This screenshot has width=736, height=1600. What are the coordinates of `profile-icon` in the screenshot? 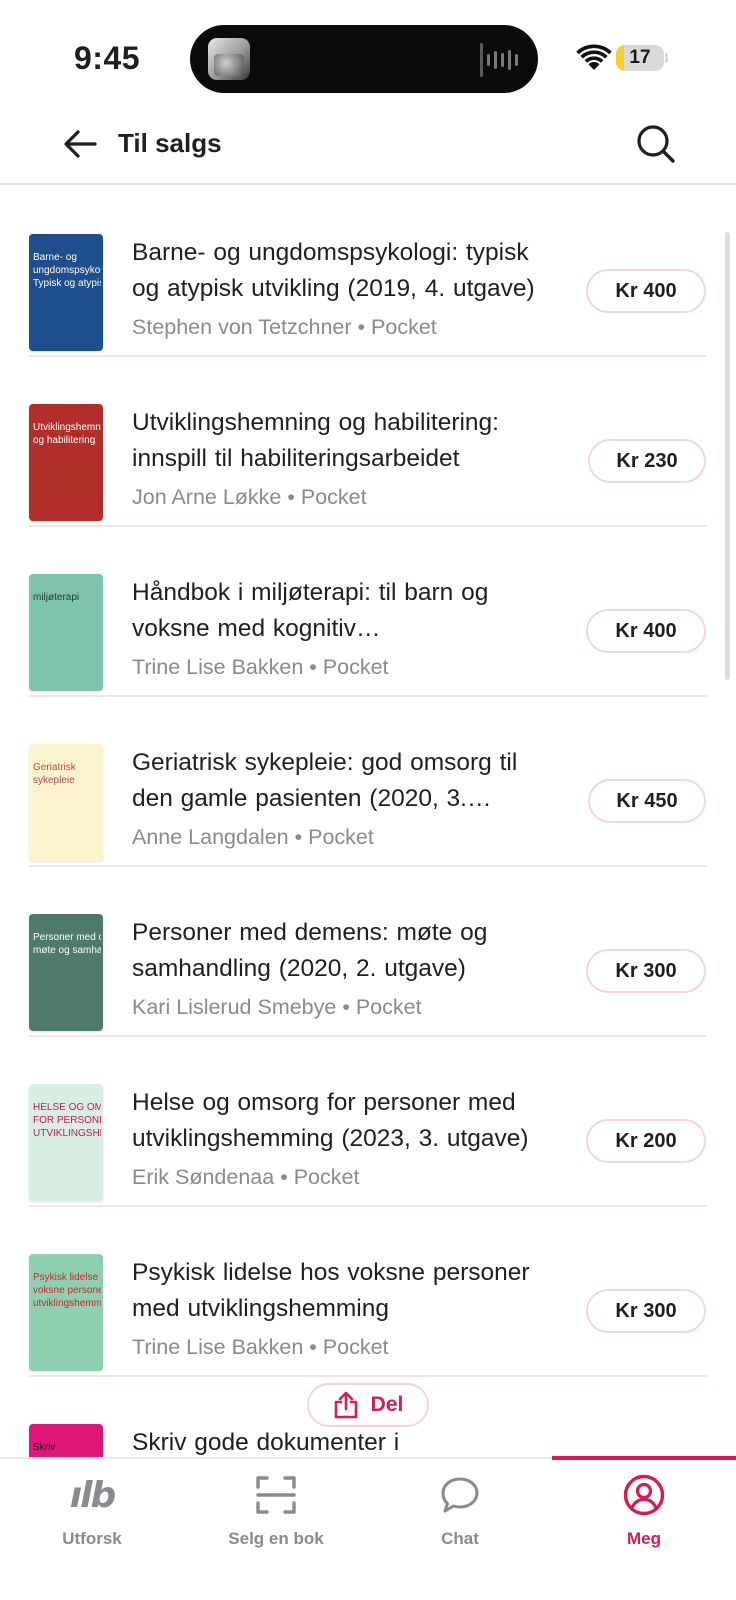 It's located at (644, 1495).